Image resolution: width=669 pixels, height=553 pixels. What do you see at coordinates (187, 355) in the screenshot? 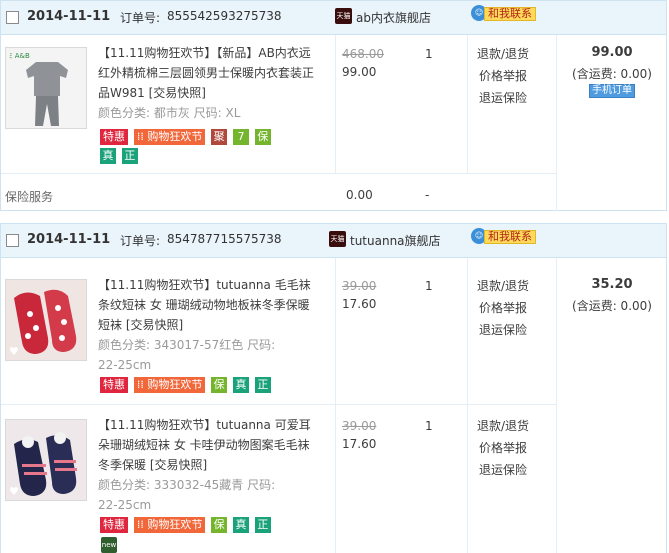
I see `product-sku: 颜色分类: 343017-57红色 尺码: 22-25cm` at bounding box center [187, 355].